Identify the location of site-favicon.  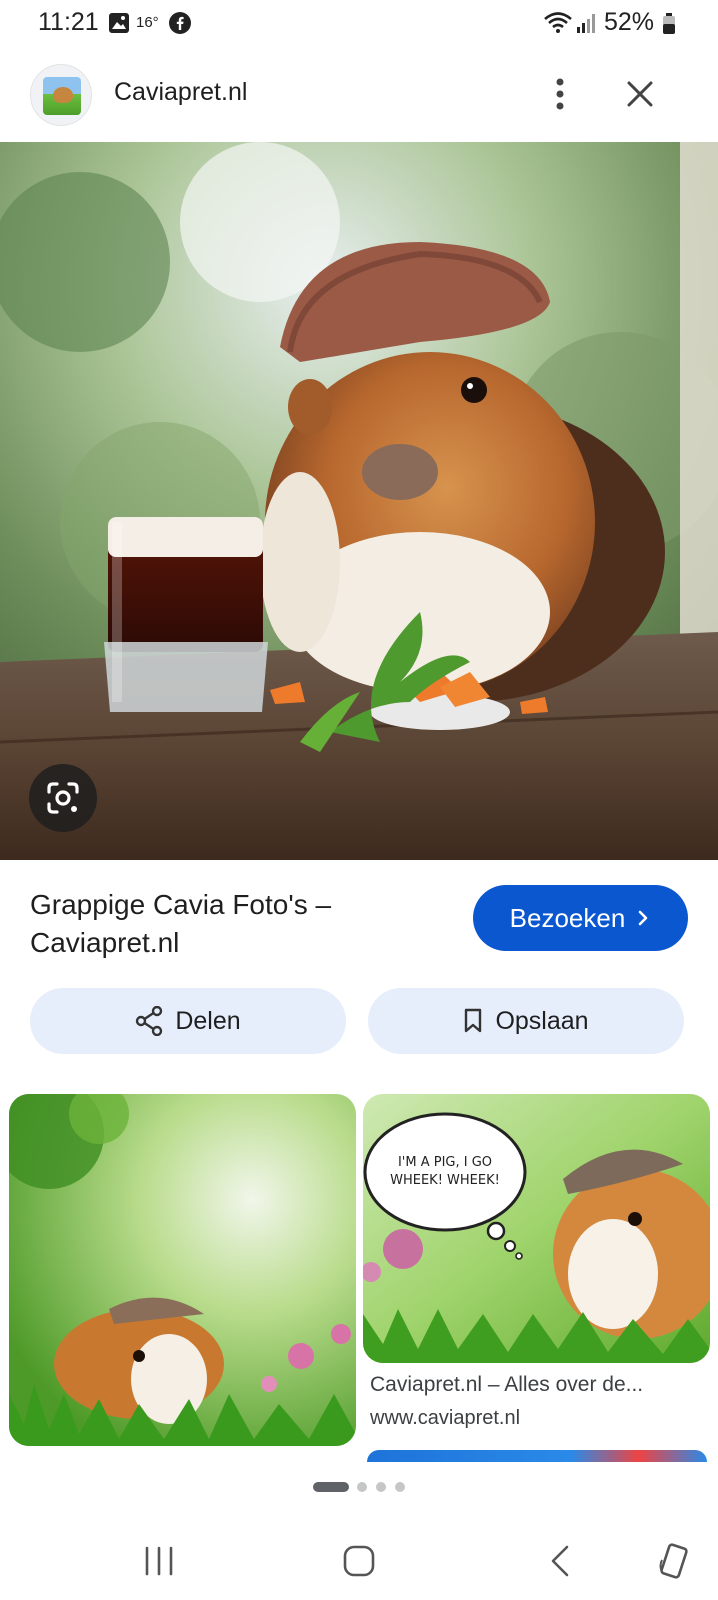
(61, 95).